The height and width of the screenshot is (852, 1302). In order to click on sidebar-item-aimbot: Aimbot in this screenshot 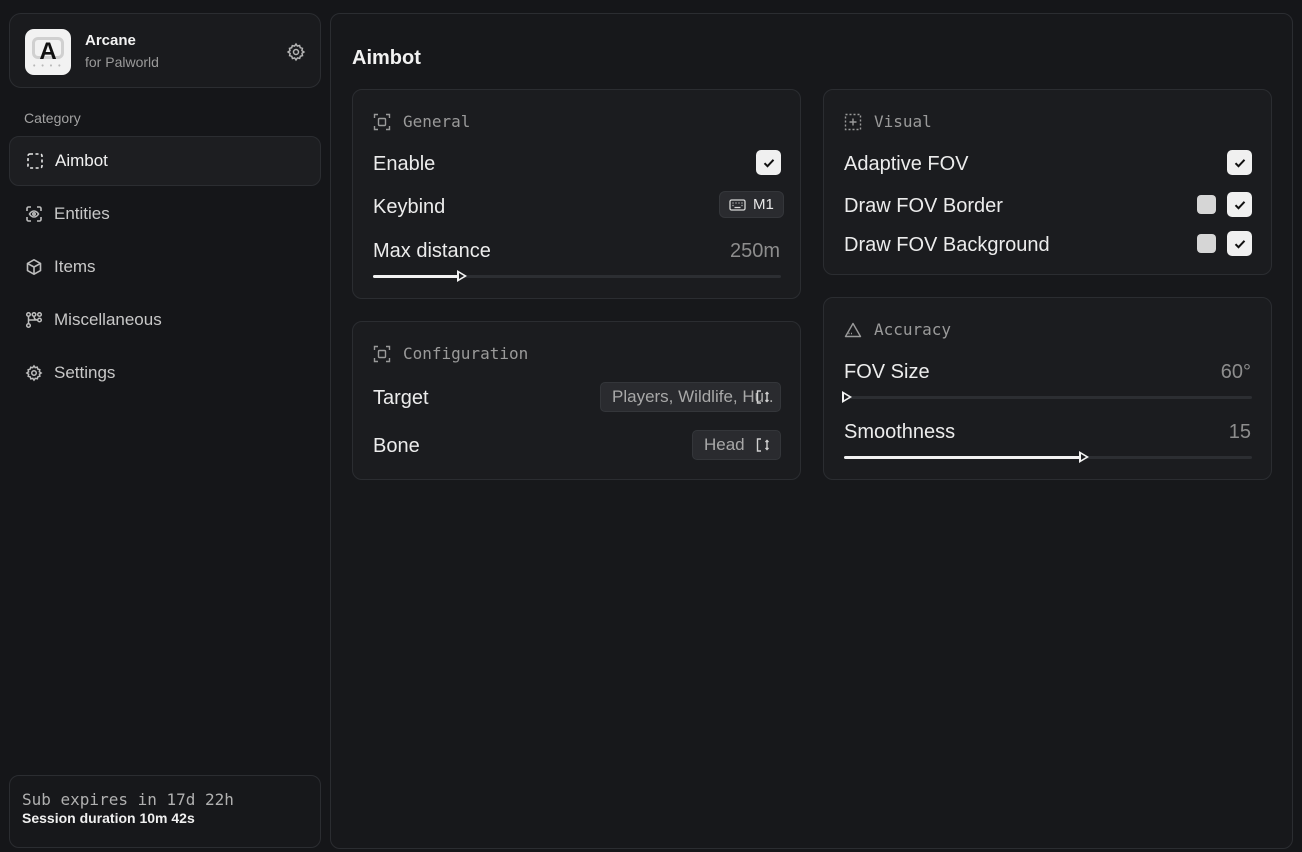, I will do `click(165, 161)`.